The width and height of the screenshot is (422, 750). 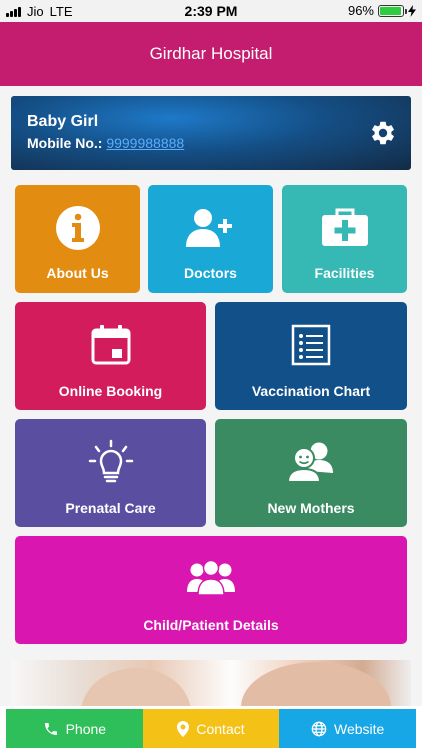 I want to click on facilities-label: Facilities, so click(x=344, y=273).